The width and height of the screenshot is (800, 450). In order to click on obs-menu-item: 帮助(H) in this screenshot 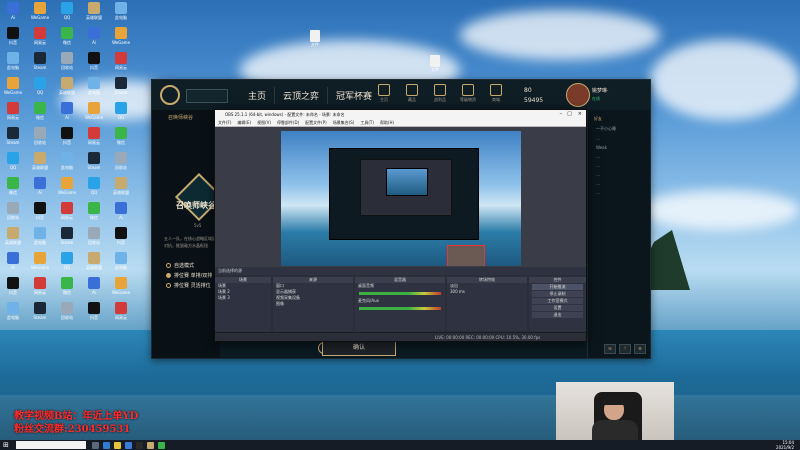, I will do `click(387, 122)`.